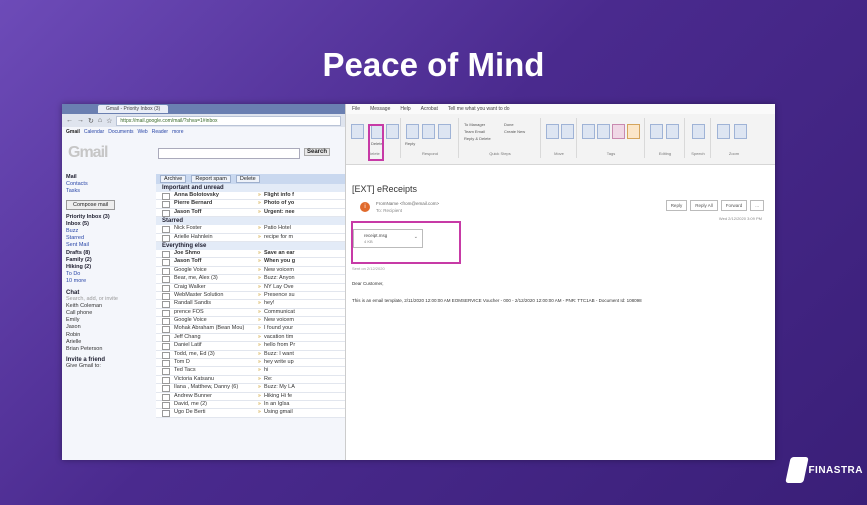  What do you see at coordinates (106, 281) in the screenshot?
I see `folder-more: 10 more` at bounding box center [106, 281].